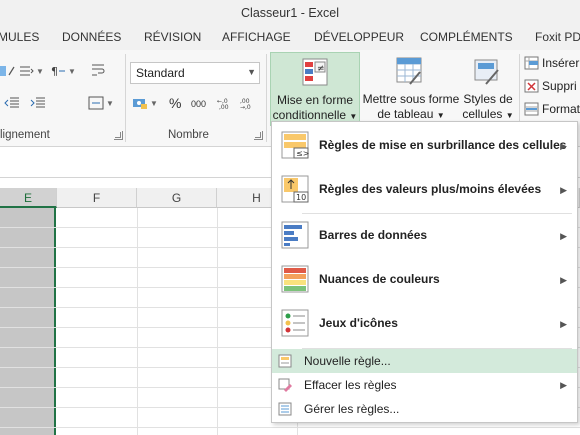 This screenshot has height=435, width=580. Describe the element at coordinates (296, 146) in the screenshot. I see `highlight-rules-icon: ≤>` at that location.